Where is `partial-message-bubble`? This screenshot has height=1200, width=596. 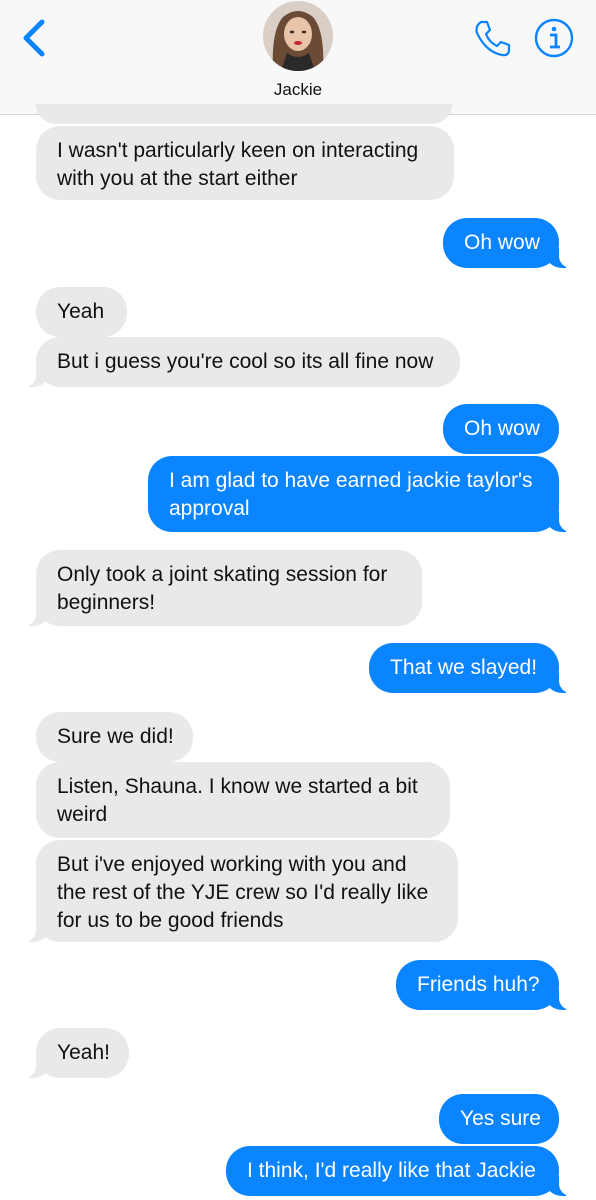
partial-message-bubble is located at coordinates (244, 114).